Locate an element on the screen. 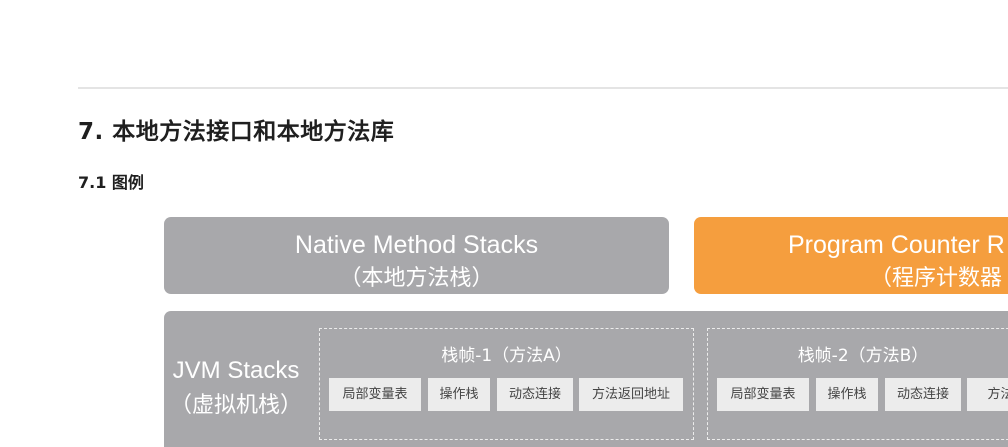 This screenshot has height=447, width=1008. native-method-stacks-title: Native Method Stacks is located at coordinates (416, 245).